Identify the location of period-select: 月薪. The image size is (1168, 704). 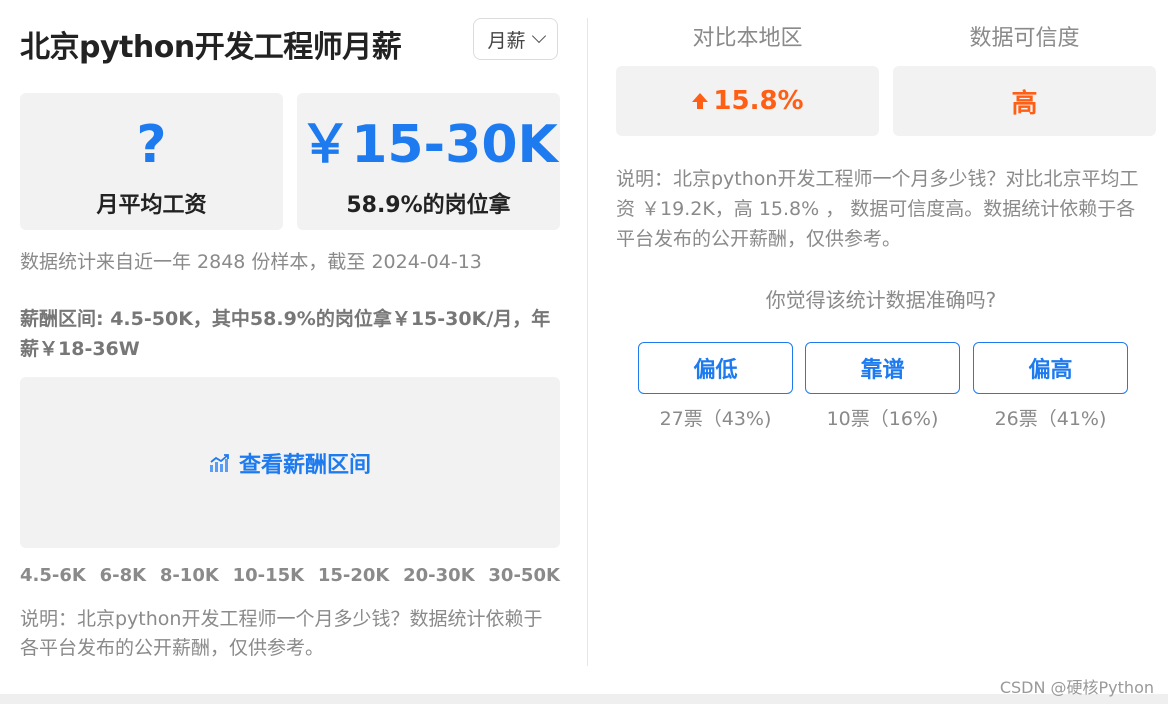
(515, 39).